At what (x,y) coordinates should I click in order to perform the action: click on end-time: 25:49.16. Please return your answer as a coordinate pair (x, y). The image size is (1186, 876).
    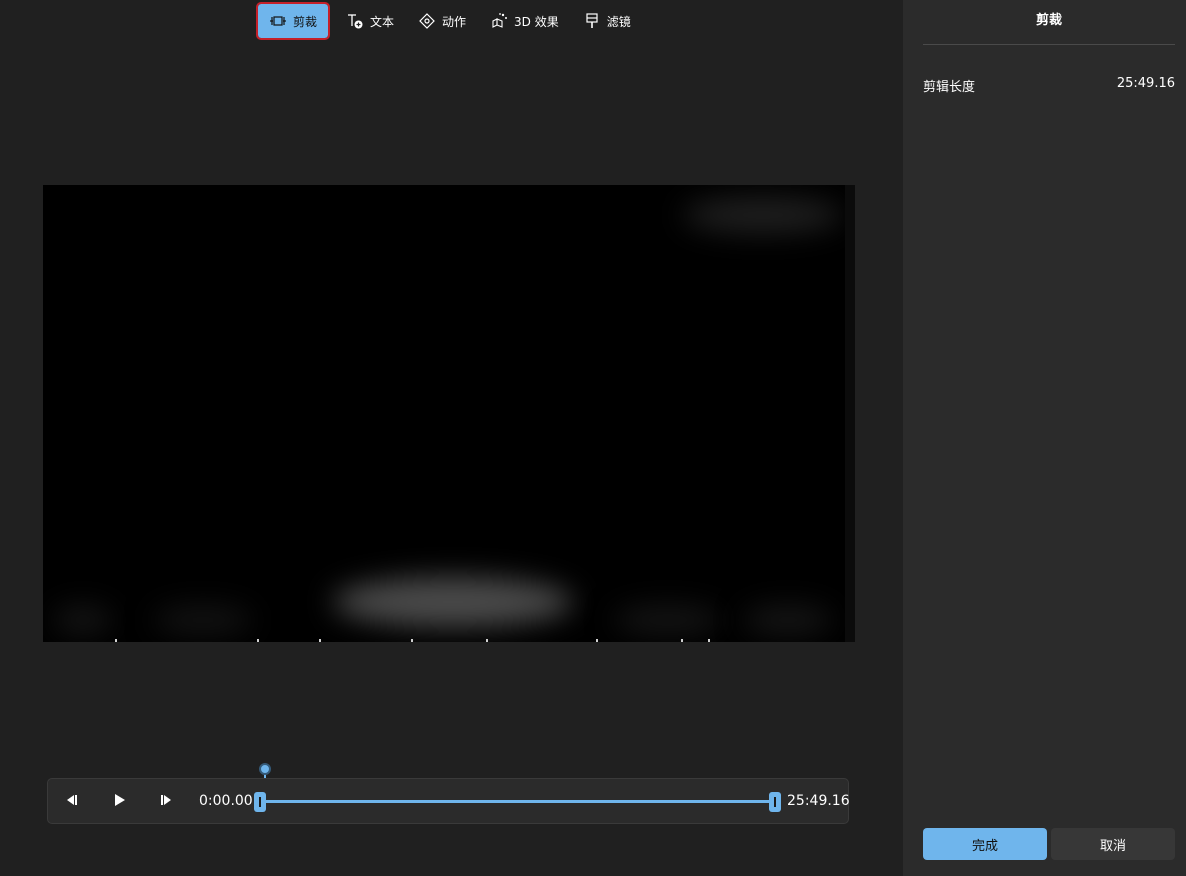
    Looking at the image, I should click on (818, 801).